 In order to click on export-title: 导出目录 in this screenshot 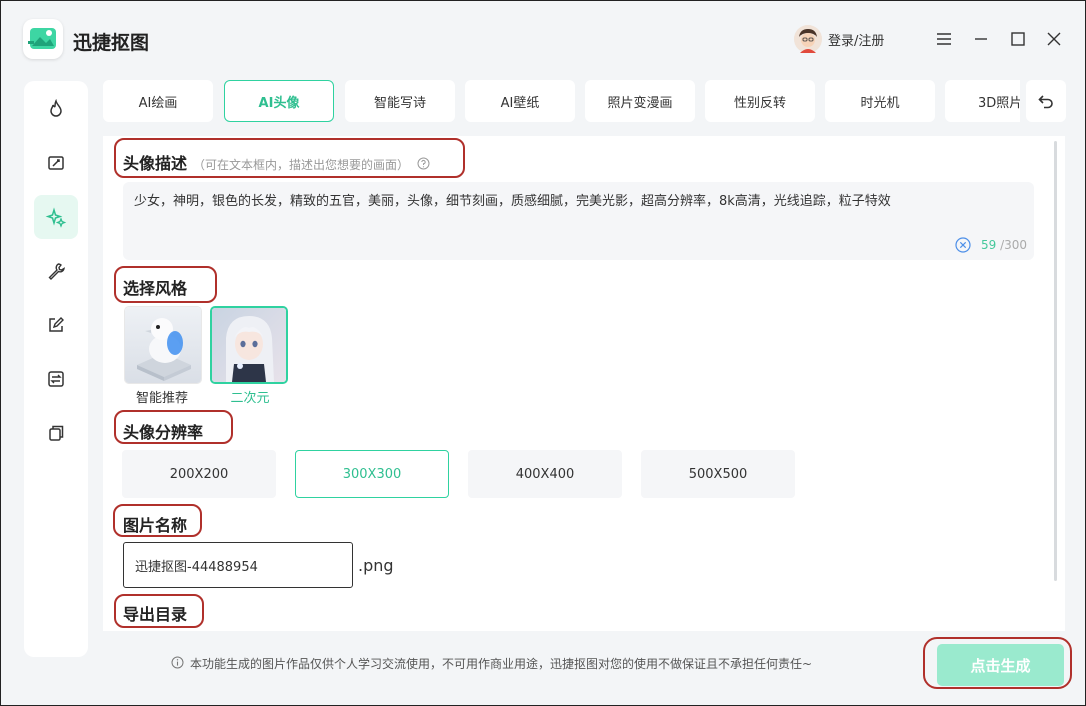, I will do `click(155, 614)`.